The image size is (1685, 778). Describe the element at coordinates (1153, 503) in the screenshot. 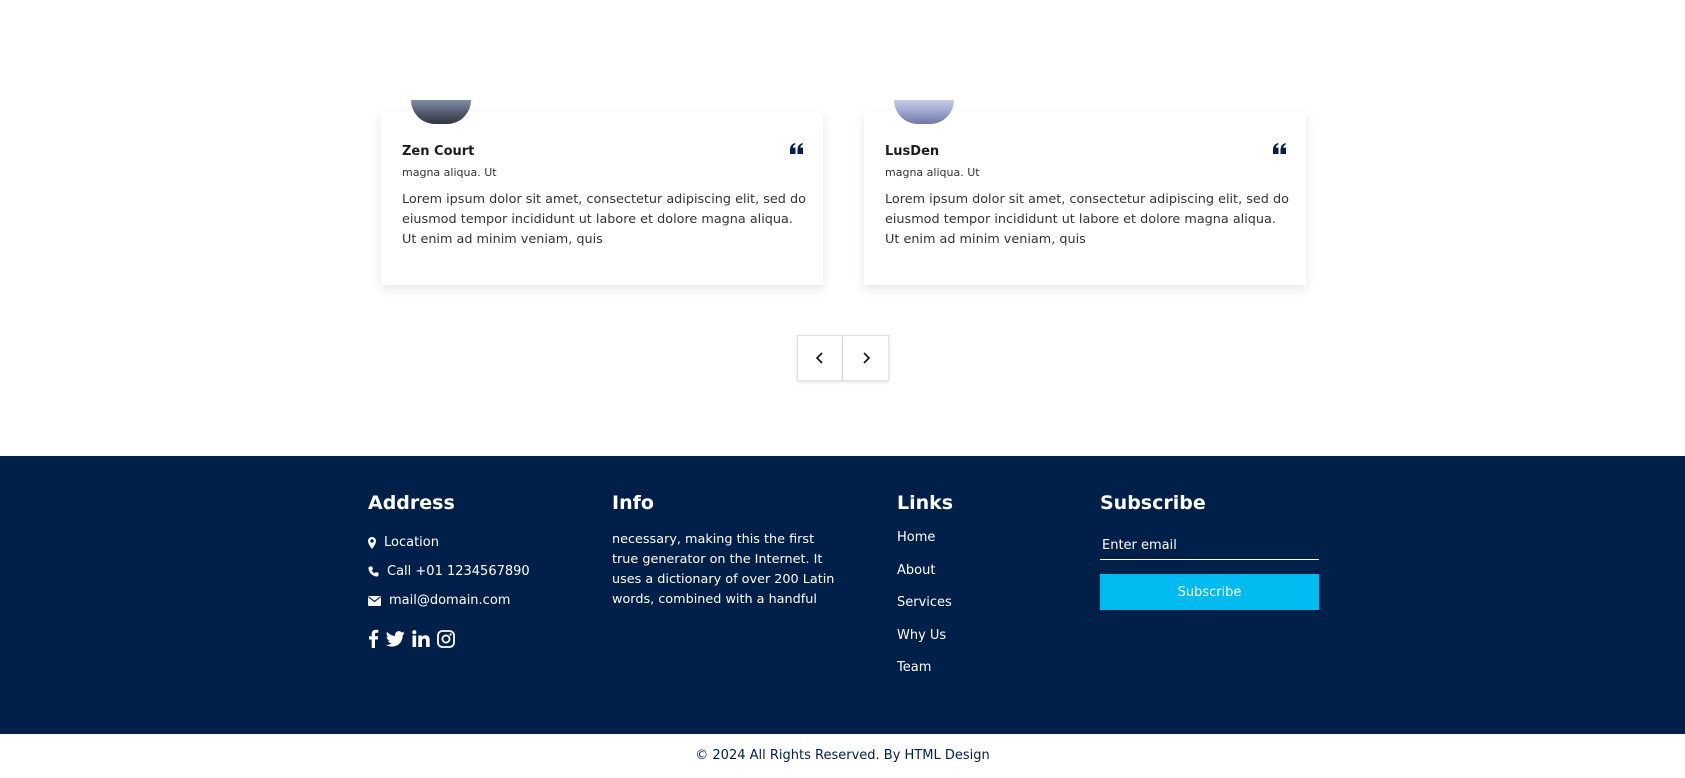

I see `subscribe-heading: Subscribe` at that location.